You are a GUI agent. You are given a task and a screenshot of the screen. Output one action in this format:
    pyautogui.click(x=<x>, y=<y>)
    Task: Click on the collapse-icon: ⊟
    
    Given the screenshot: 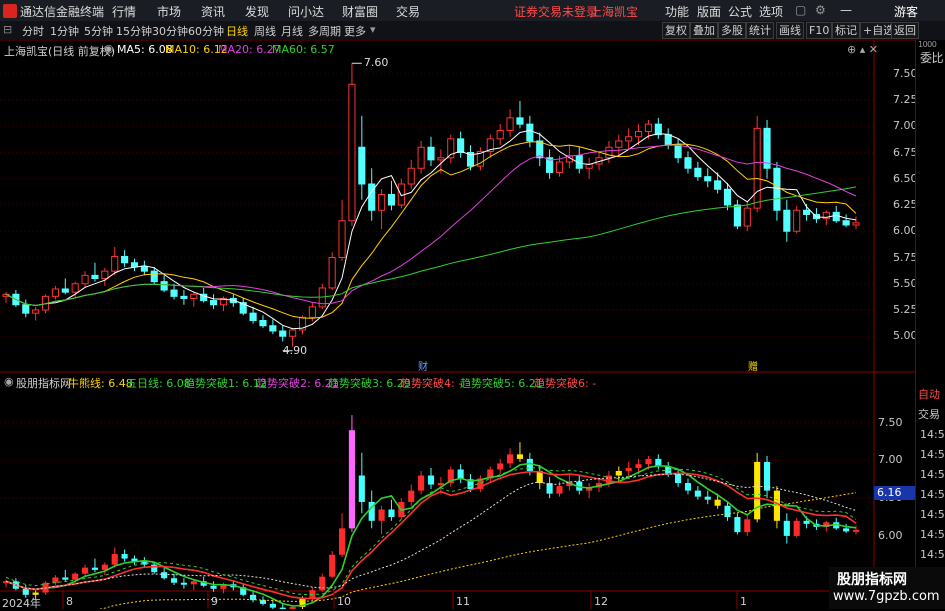 What is the action you would take?
    pyautogui.click(x=7, y=29)
    